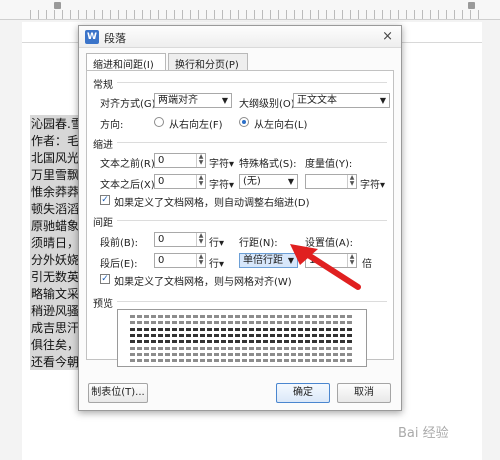 The width and height of the screenshot is (500, 460). Describe the element at coordinates (161, 239) in the screenshot. I see `space-before-value: 0` at that location.